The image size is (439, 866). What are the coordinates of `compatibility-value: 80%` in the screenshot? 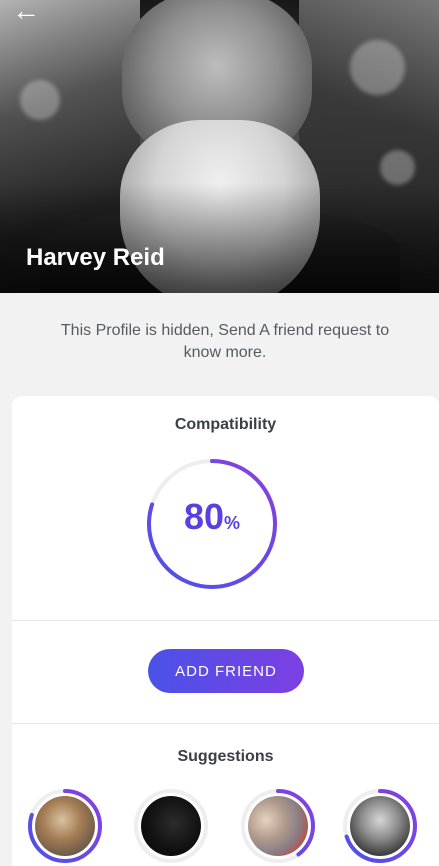 It's located at (212, 517).